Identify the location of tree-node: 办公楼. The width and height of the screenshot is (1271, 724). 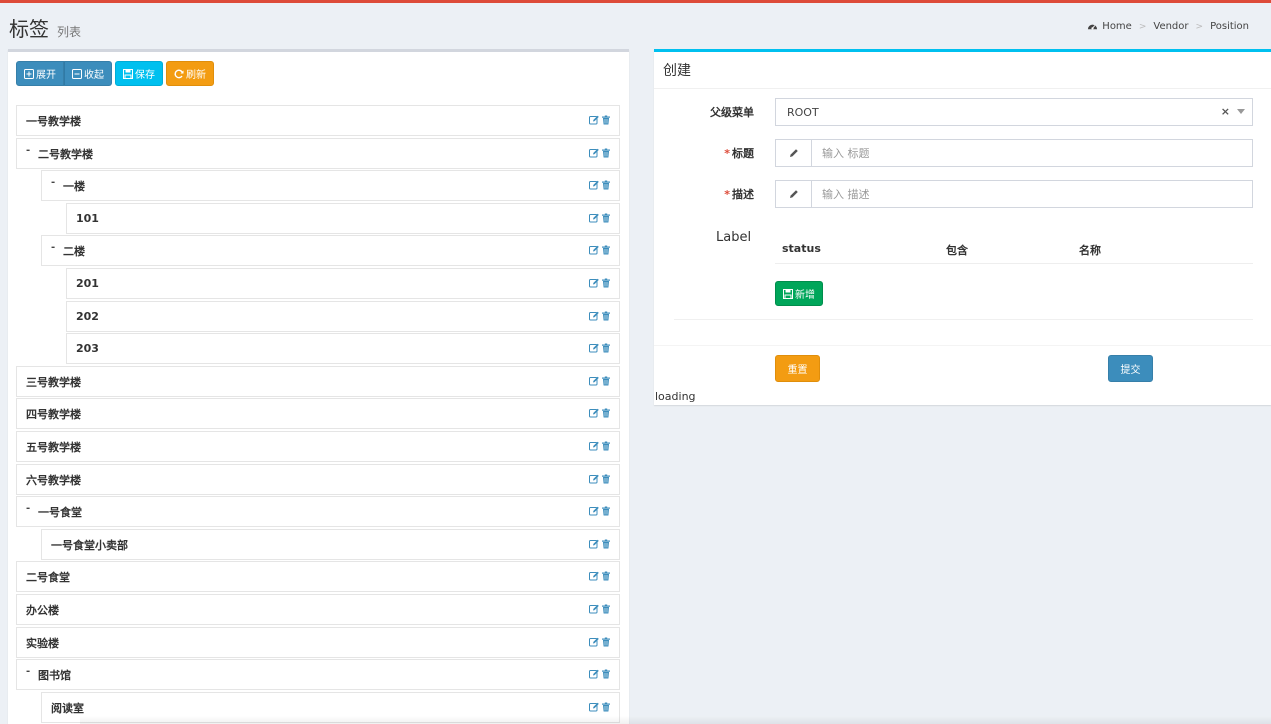
(318, 609).